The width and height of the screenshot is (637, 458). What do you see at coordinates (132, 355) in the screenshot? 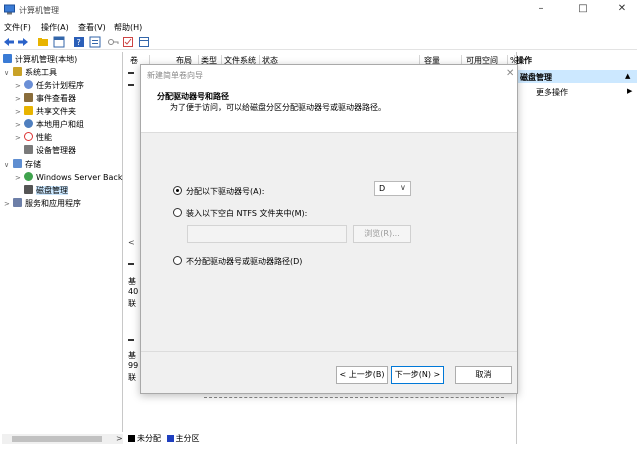
I see `disk-1-label: 基` at bounding box center [132, 355].